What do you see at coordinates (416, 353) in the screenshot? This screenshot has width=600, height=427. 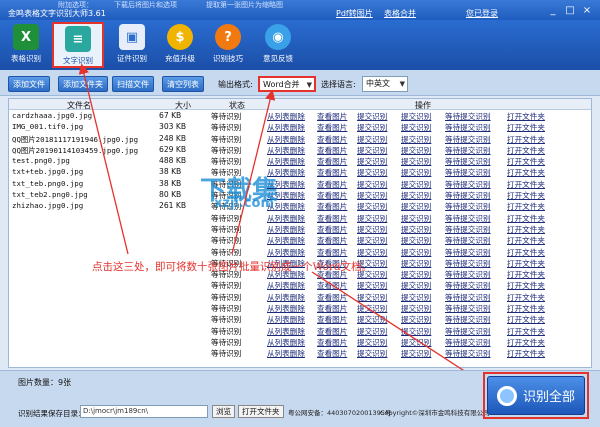 I see `submit-recognition-link-2: 提交识别` at bounding box center [416, 353].